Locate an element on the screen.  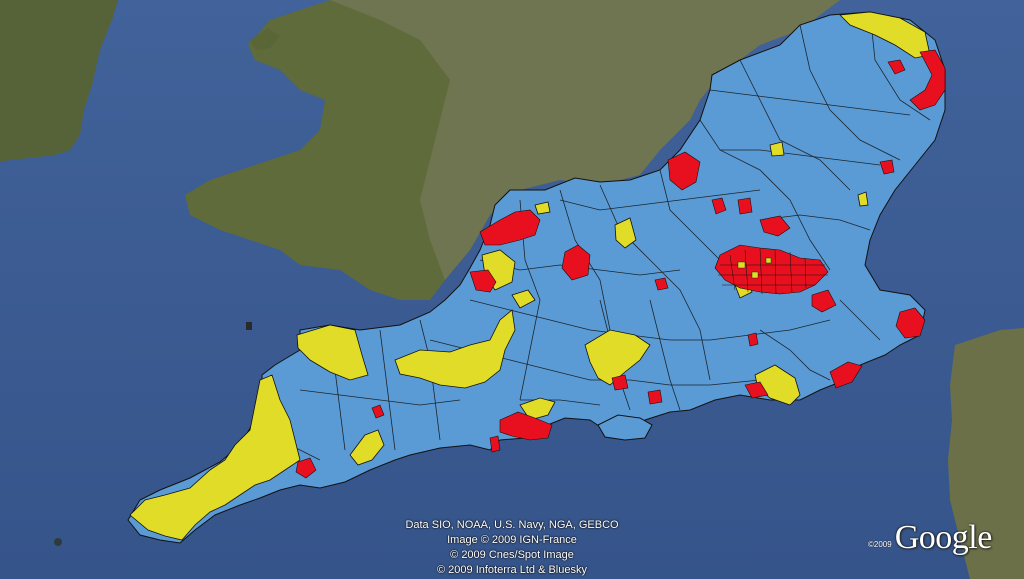
logo-copyright-year: ©2009 is located at coordinates (880, 544).